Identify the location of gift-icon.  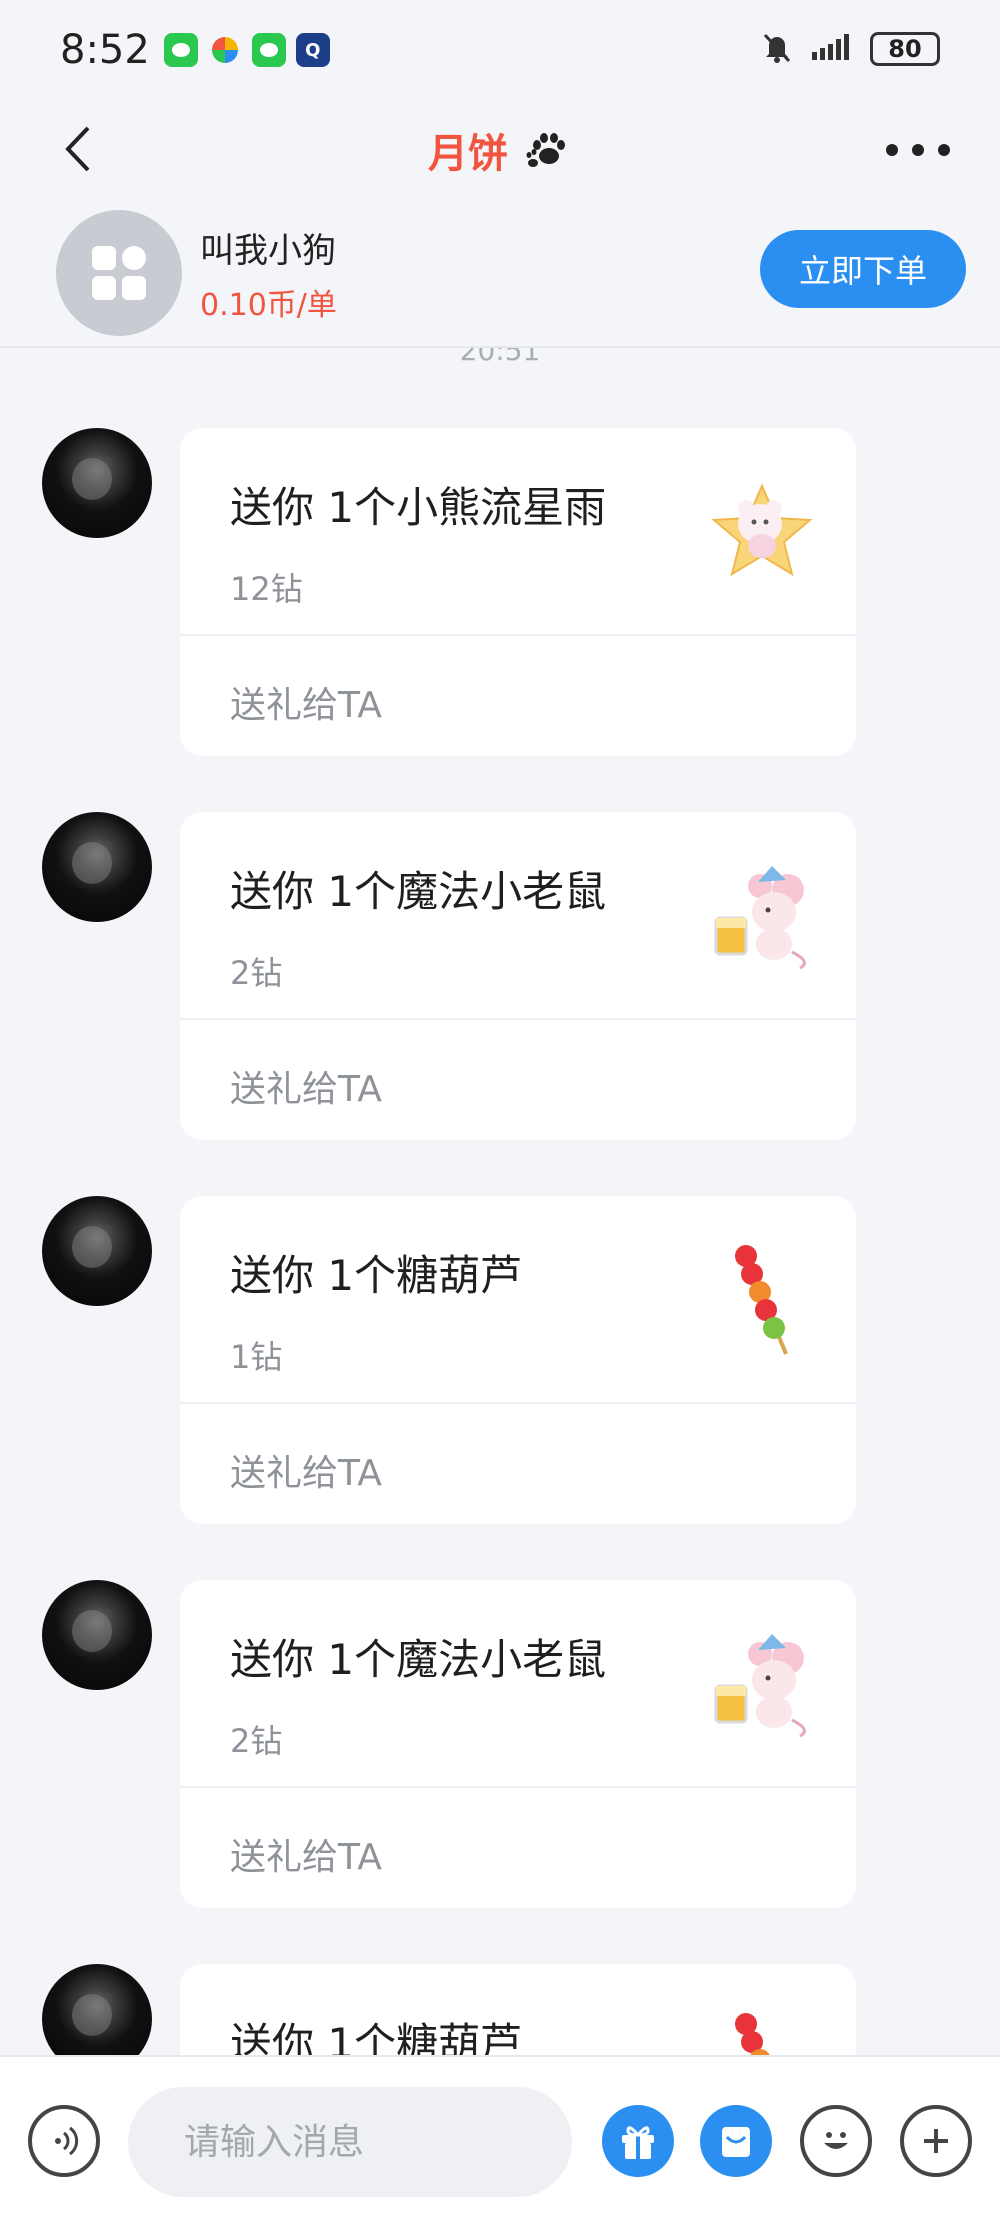
(638, 2142).